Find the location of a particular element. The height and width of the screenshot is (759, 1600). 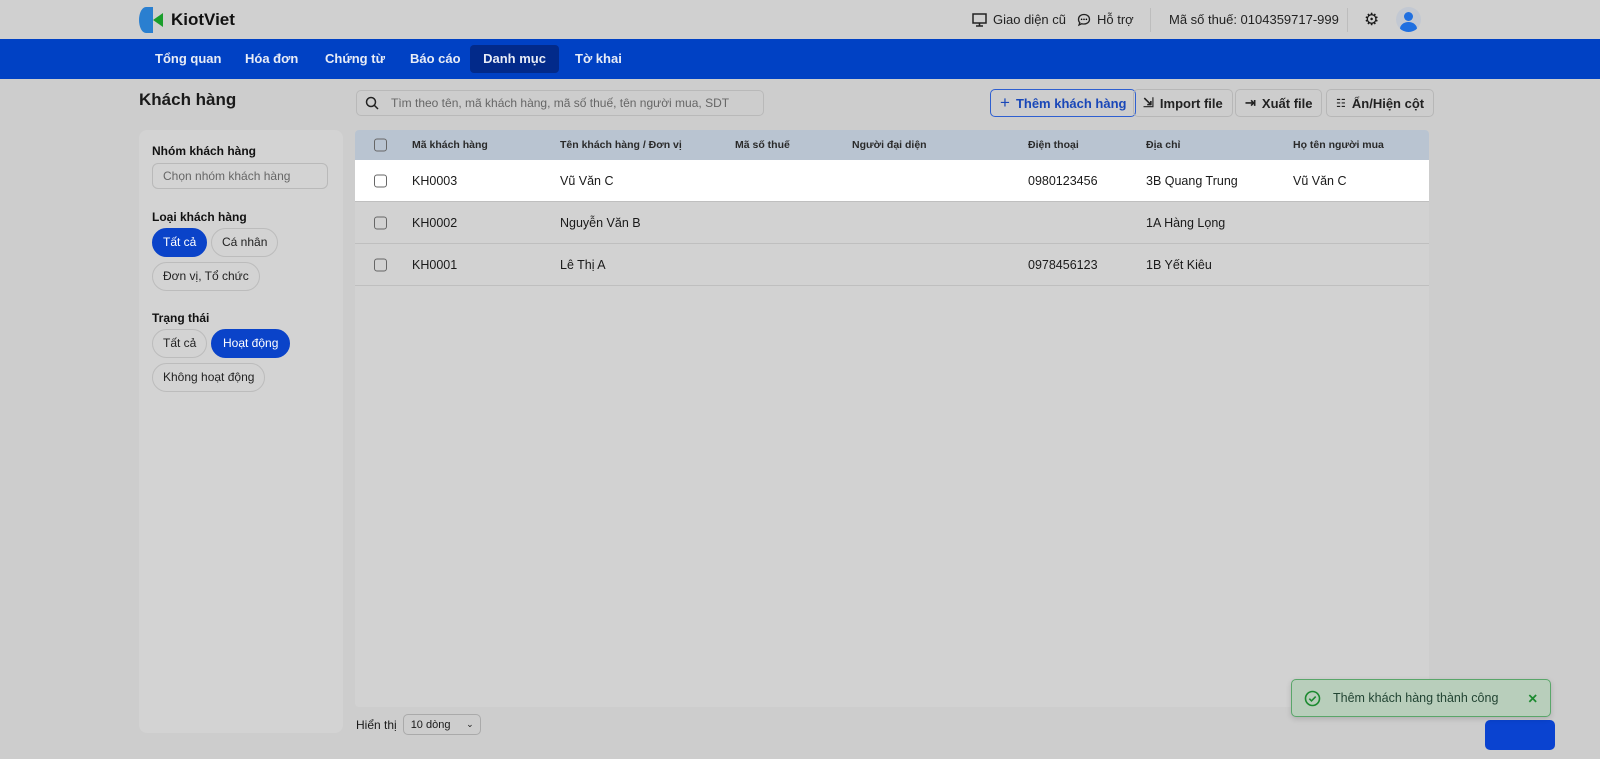

group-select: Chọn nhóm khách hàng is located at coordinates (240, 176).